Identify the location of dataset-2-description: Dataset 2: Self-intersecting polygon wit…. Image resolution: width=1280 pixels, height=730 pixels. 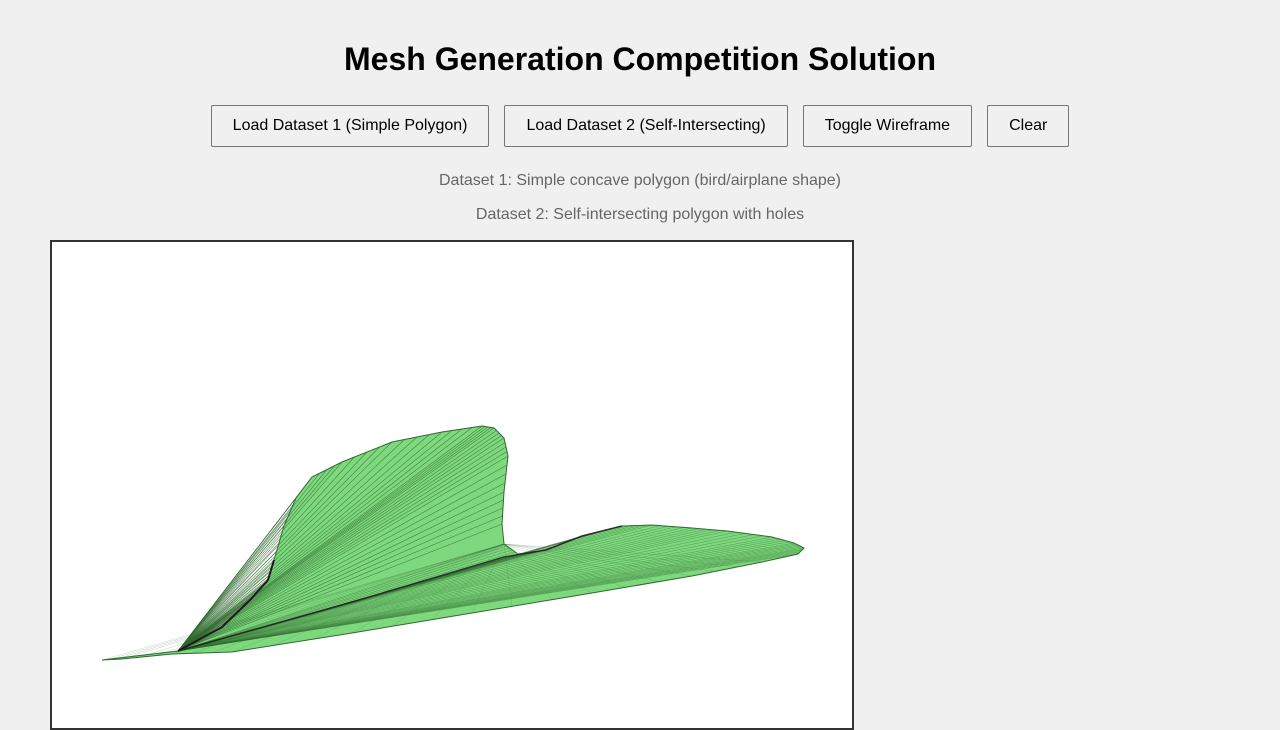
(640, 214).